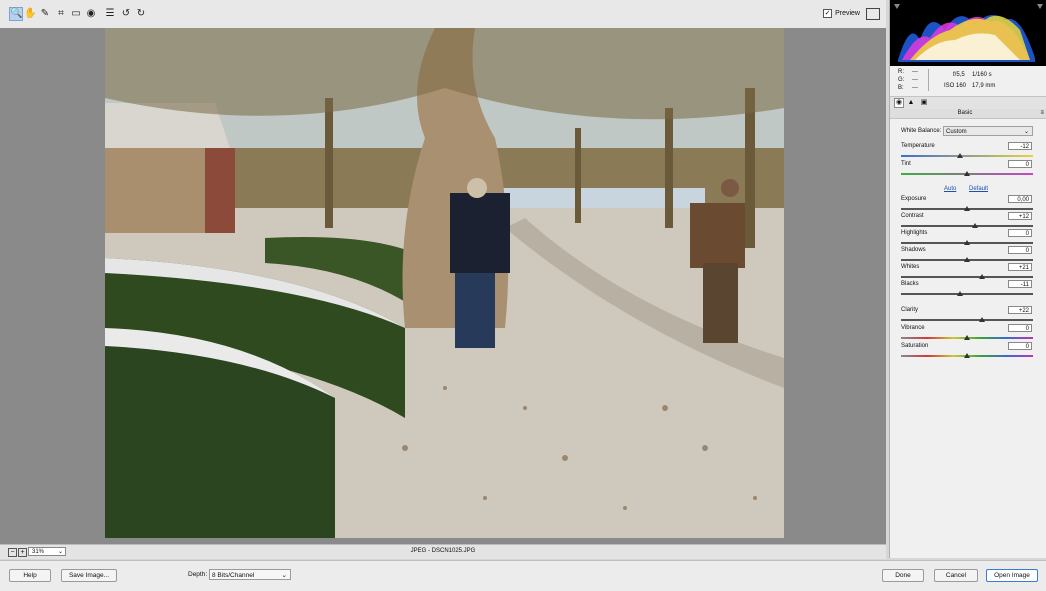  I want to click on eyedropper-icon: ✎, so click(45, 14).